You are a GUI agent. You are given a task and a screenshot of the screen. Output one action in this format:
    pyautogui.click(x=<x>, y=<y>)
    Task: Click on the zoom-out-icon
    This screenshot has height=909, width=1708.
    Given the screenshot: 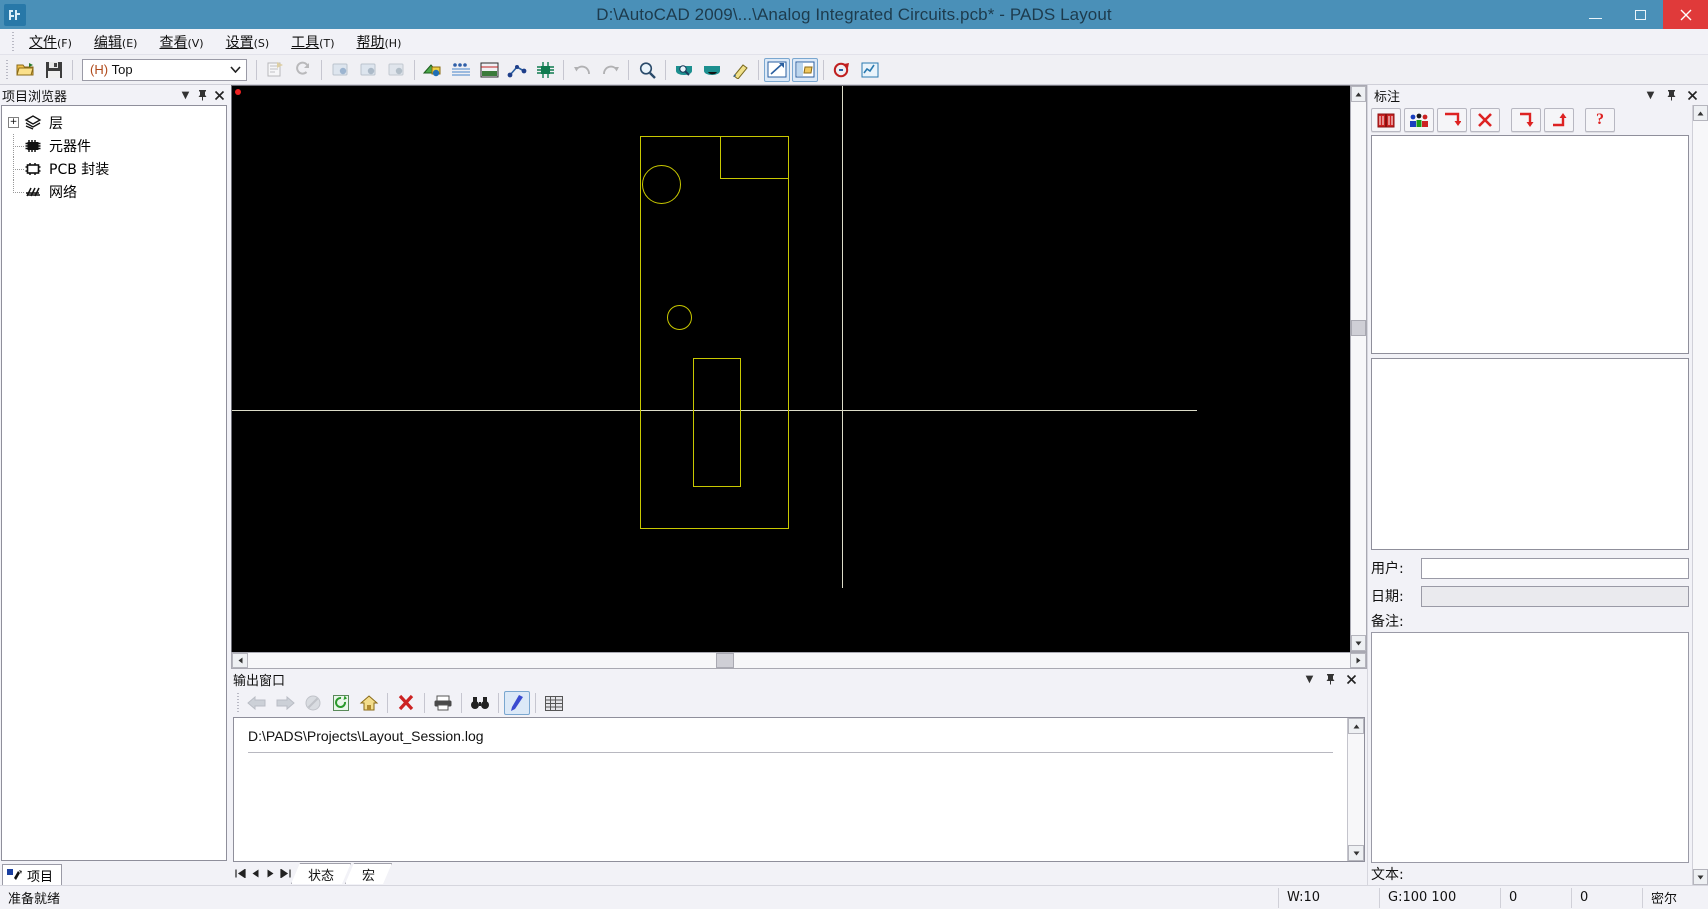 What is the action you would take?
    pyautogui.click(x=712, y=70)
    